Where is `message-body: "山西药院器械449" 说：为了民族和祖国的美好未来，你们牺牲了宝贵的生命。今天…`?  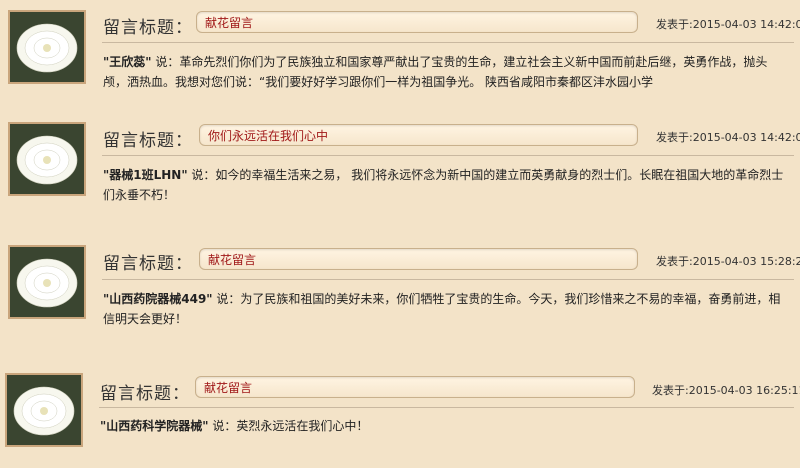 message-body: "山西药院器械449" 说：为了民族和祖国的美好未来，你们牺牲了宝贵的生命。今天… is located at coordinates (445, 309).